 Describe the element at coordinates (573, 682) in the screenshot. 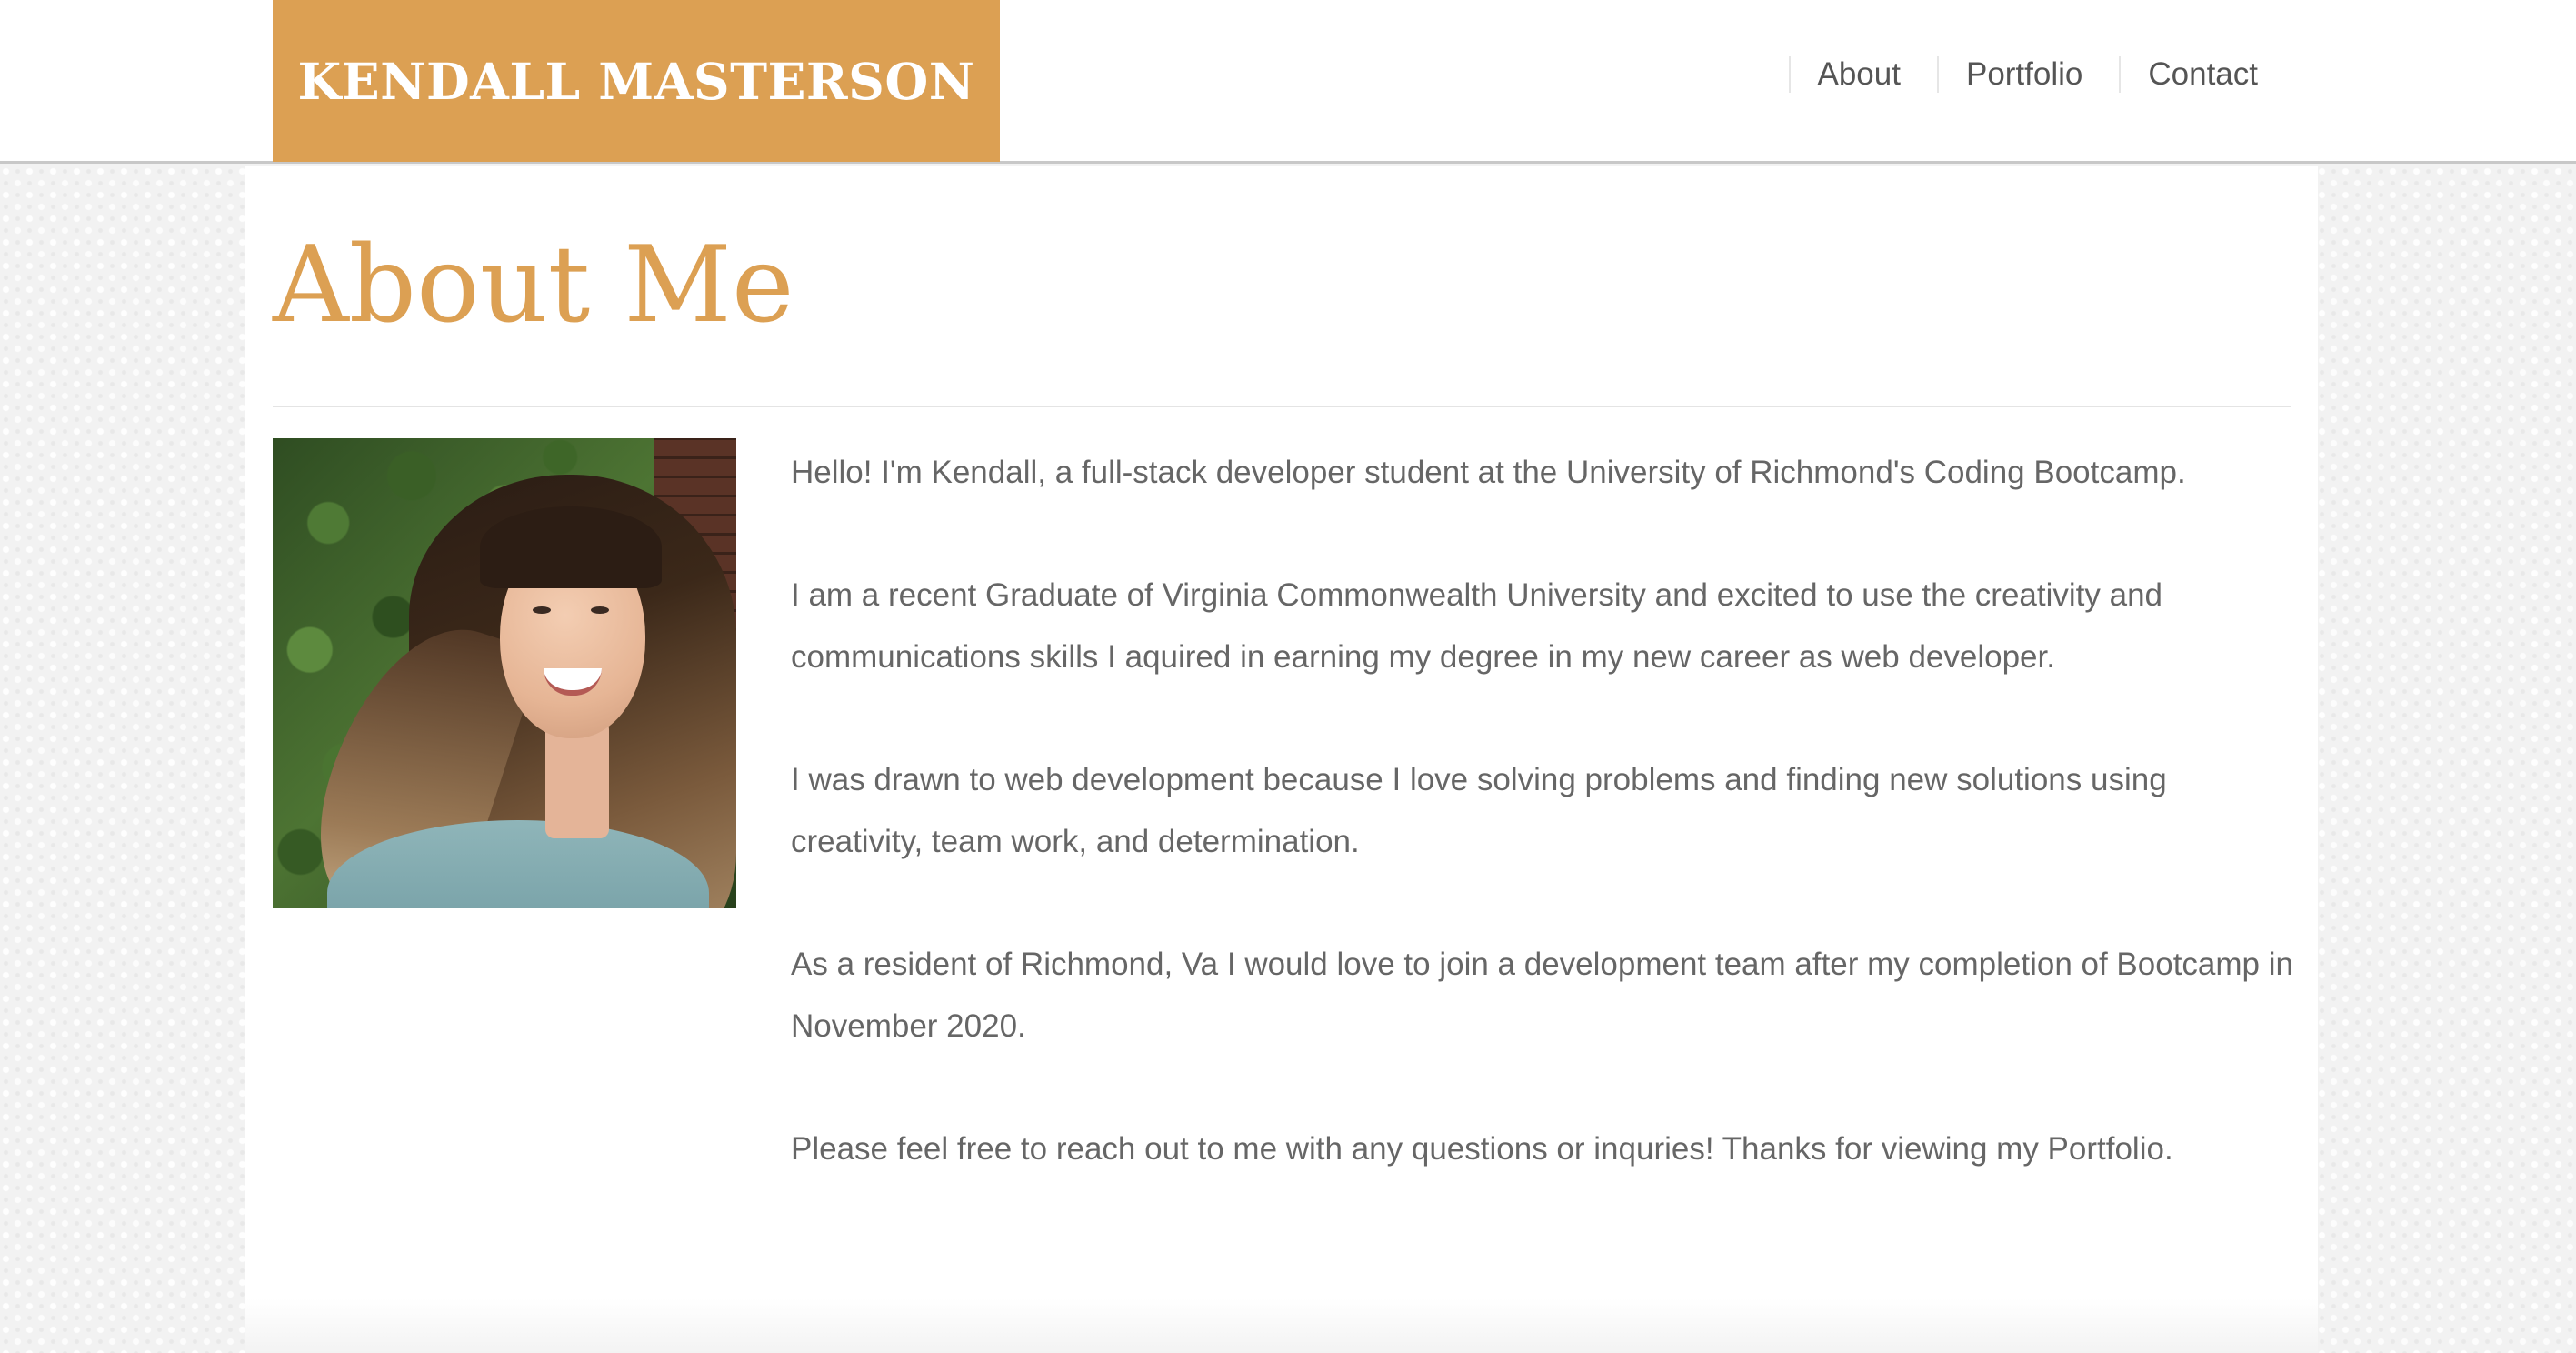

I see `photo-smile` at that location.